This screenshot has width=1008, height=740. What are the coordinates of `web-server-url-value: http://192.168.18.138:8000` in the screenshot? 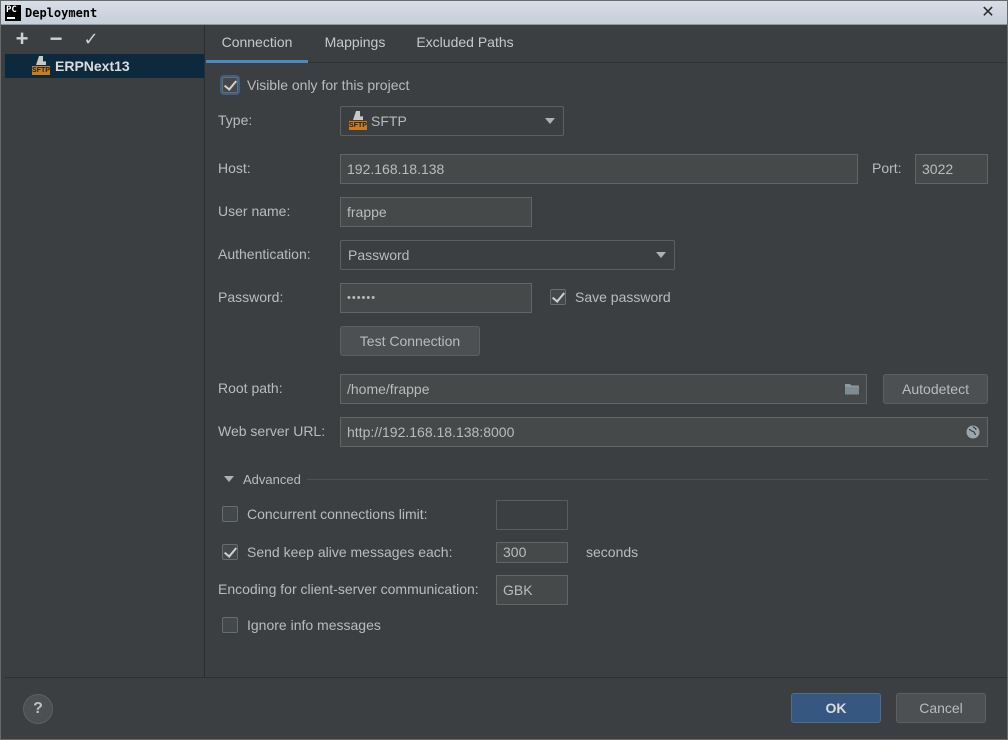 It's located at (431, 432).